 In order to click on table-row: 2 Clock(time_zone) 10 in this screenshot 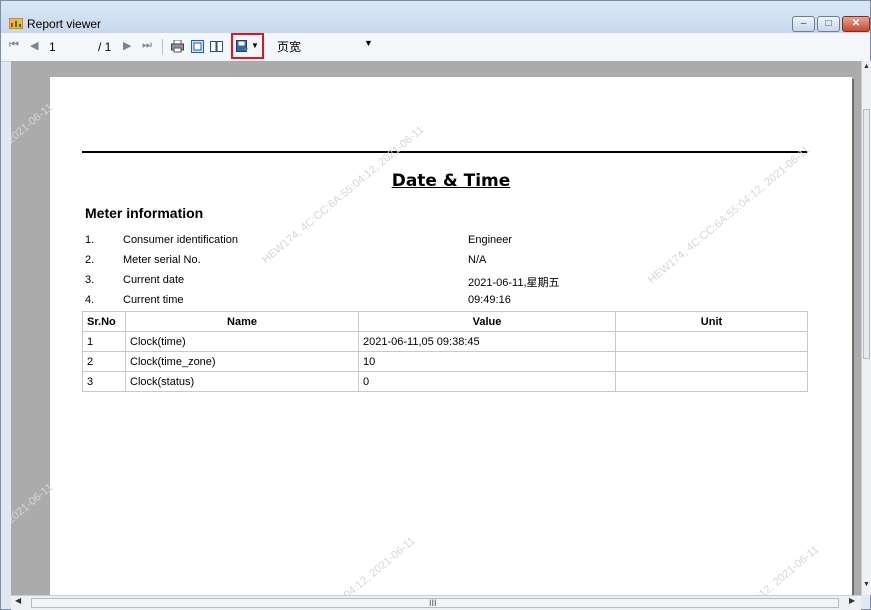, I will do `click(445, 361)`.